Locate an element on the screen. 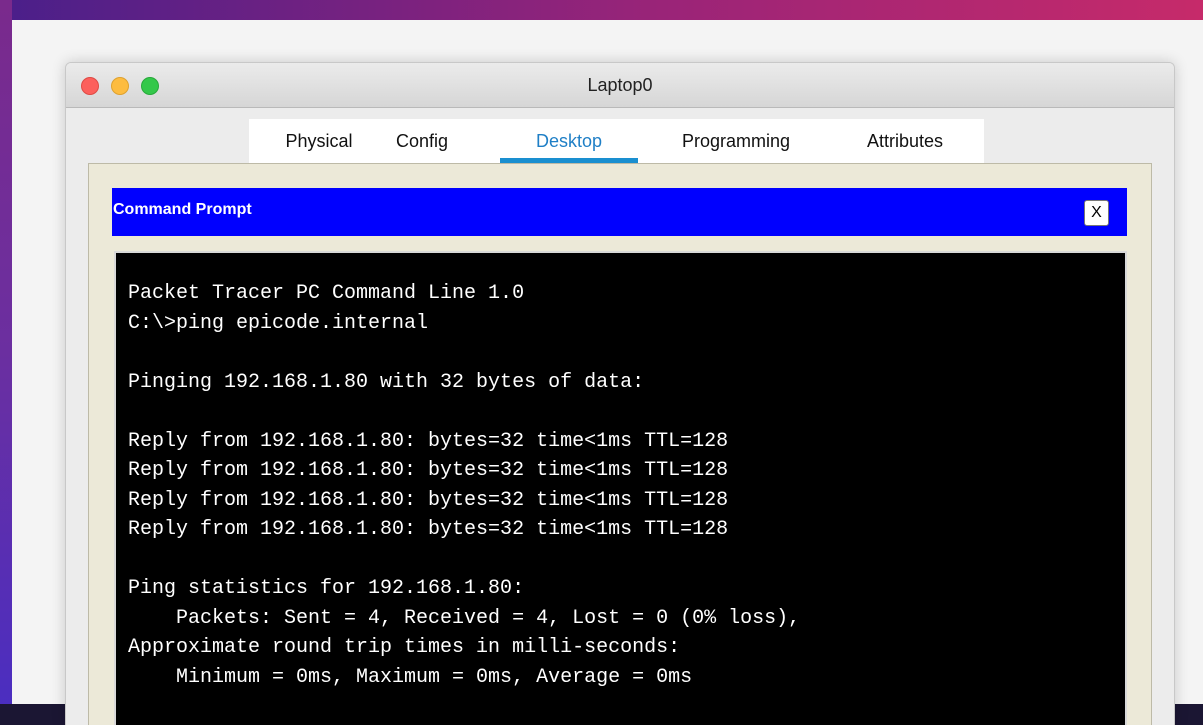 Image resolution: width=1203 pixels, height=725 pixels. command-prompt-header: Command Prompt X is located at coordinates (619, 212).